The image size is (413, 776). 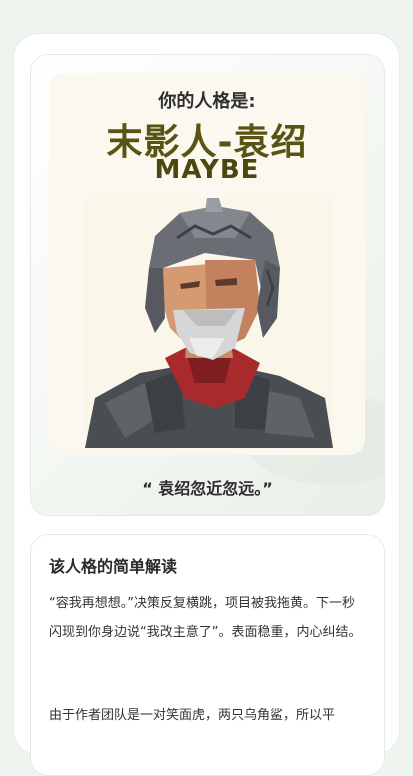 I want to click on interpretation-heading: 该人格的简单解读, so click(x=113, y=566).